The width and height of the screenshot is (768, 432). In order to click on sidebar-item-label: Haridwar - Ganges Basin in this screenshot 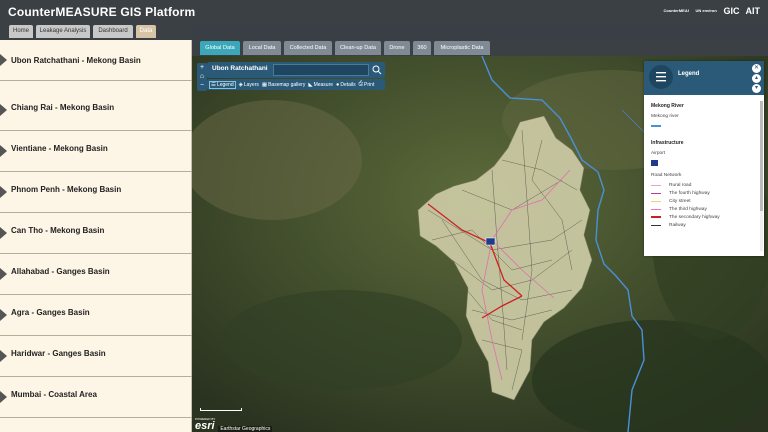, I will do `click(58, 353)`.